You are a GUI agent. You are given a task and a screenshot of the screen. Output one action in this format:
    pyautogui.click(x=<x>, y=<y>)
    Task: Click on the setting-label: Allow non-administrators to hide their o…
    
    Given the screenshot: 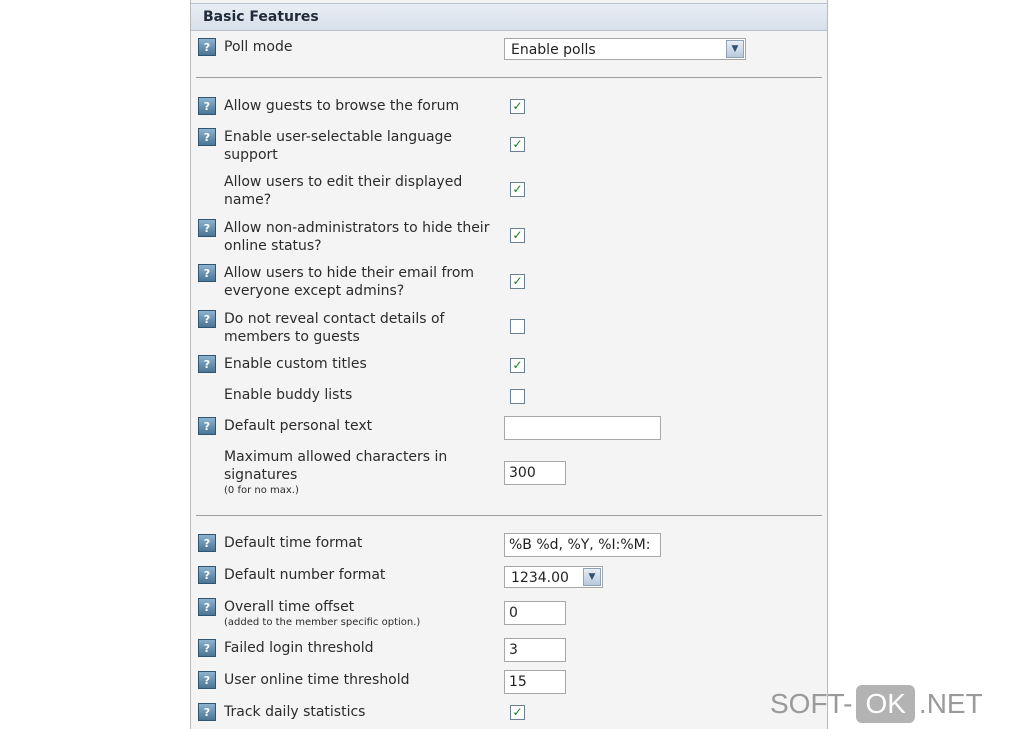 What is the action you would take?
    pyautogui.click(x=357, y=237)
    